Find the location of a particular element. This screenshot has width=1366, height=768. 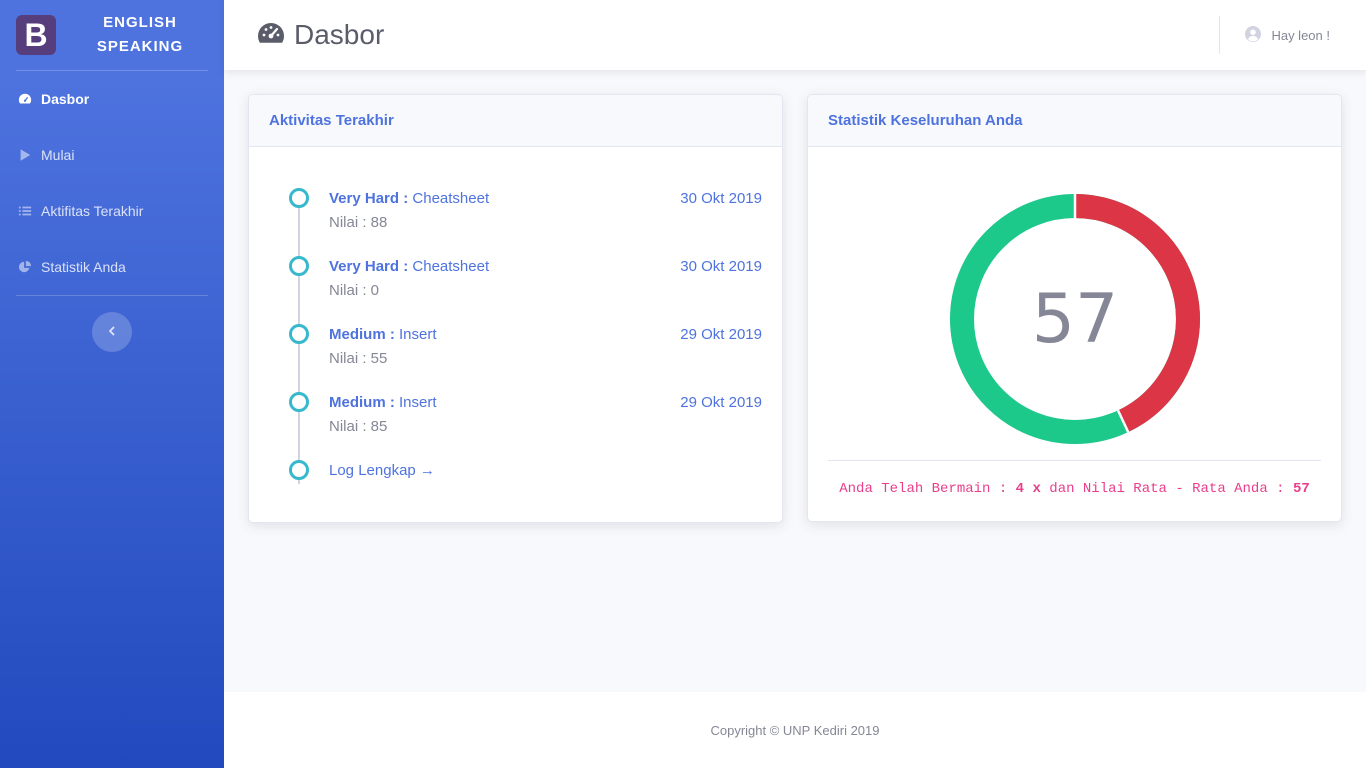

play-icon is located at coordinates (25, 155).